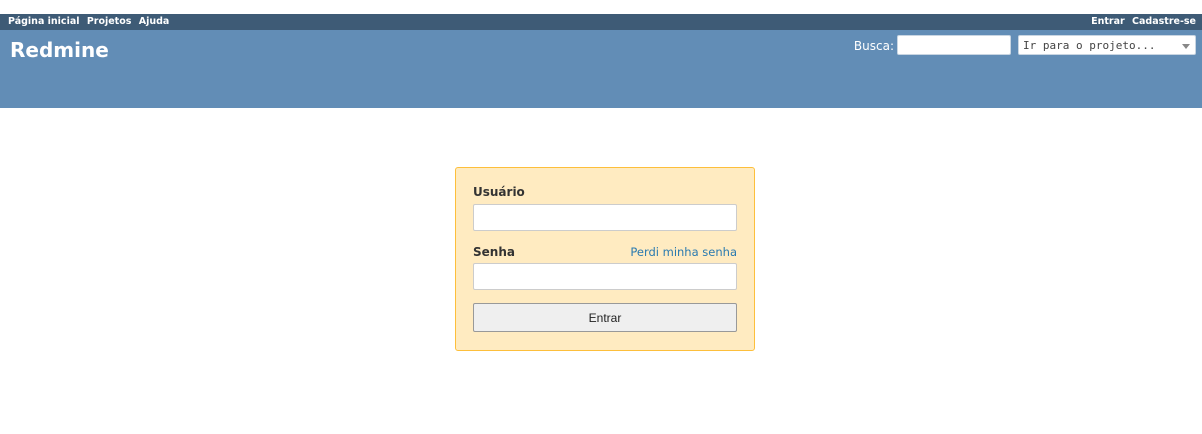 Image resolution: width=1202 pixels, height=434 pixels. What do you see at coordinates (1186, 46) in the screenshot?
I see `chevron-down-icon` at bounding box center [1186, 46].